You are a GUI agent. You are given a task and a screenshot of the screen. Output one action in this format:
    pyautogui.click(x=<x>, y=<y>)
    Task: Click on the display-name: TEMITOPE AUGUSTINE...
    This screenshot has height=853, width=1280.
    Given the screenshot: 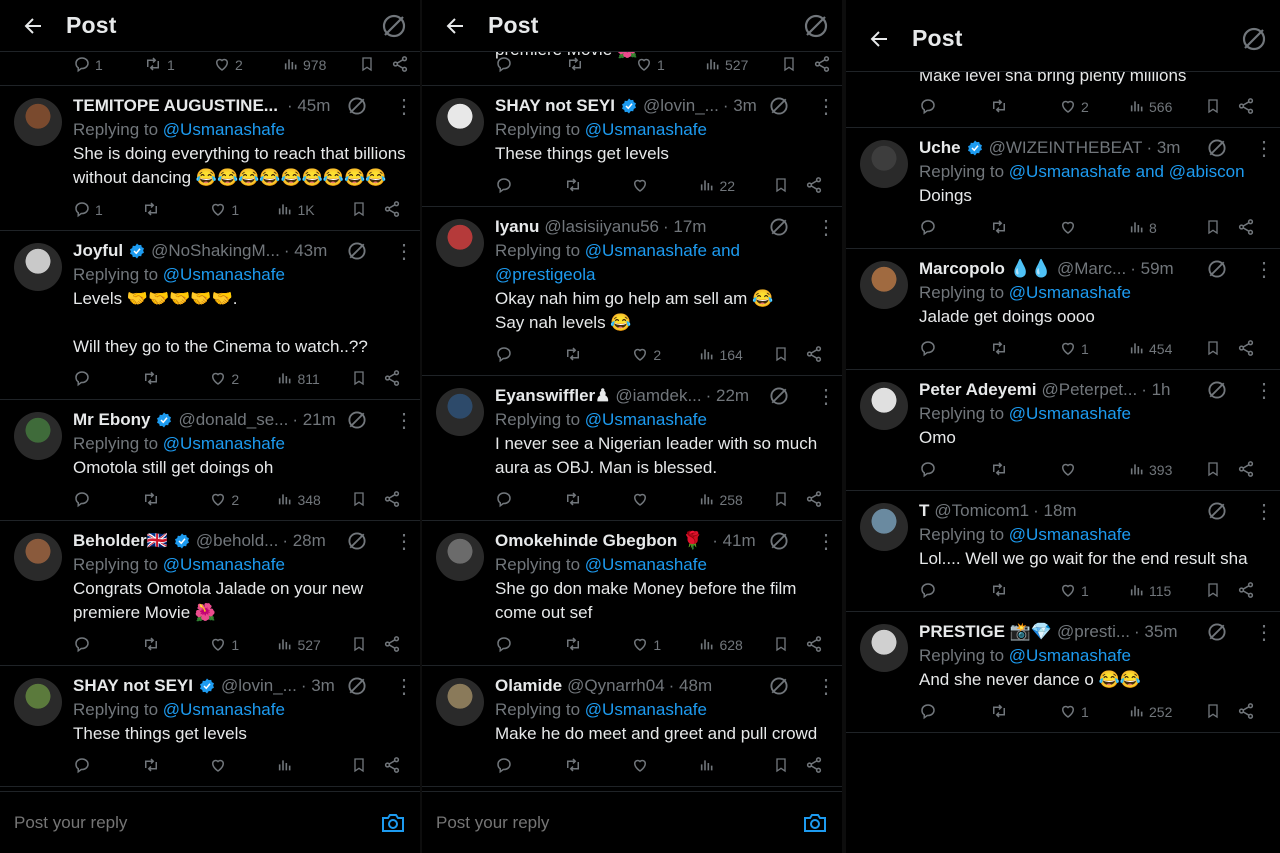 What is the action you would take?
    pyautogui.click(x=175, y=106)
    